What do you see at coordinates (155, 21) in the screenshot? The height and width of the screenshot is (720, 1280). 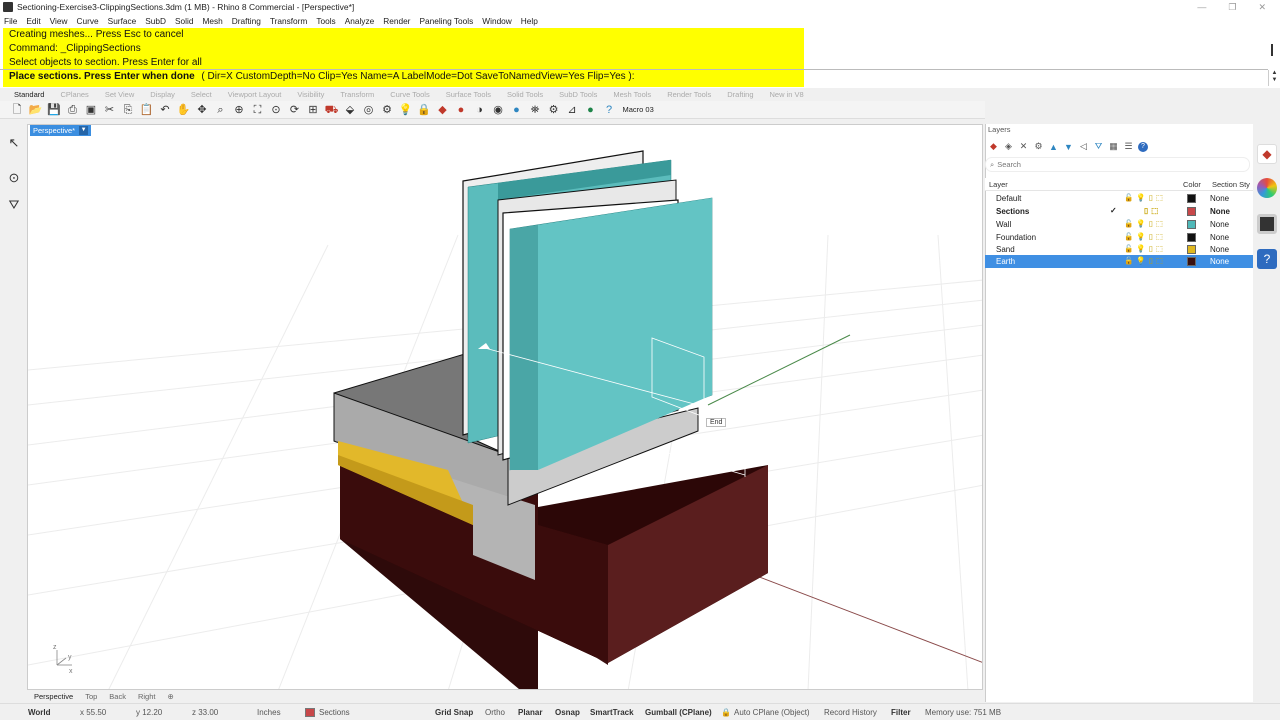 I see `menu-subd: SubD` at bounding box center [155, 21].